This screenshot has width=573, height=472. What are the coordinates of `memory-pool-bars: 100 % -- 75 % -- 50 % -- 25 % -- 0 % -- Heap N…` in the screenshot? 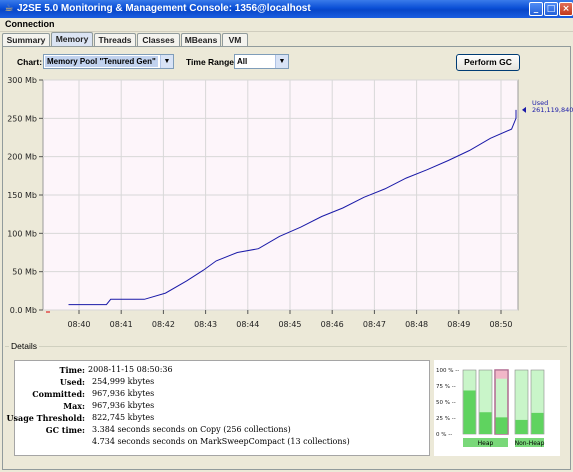 It's located at (497, 408).